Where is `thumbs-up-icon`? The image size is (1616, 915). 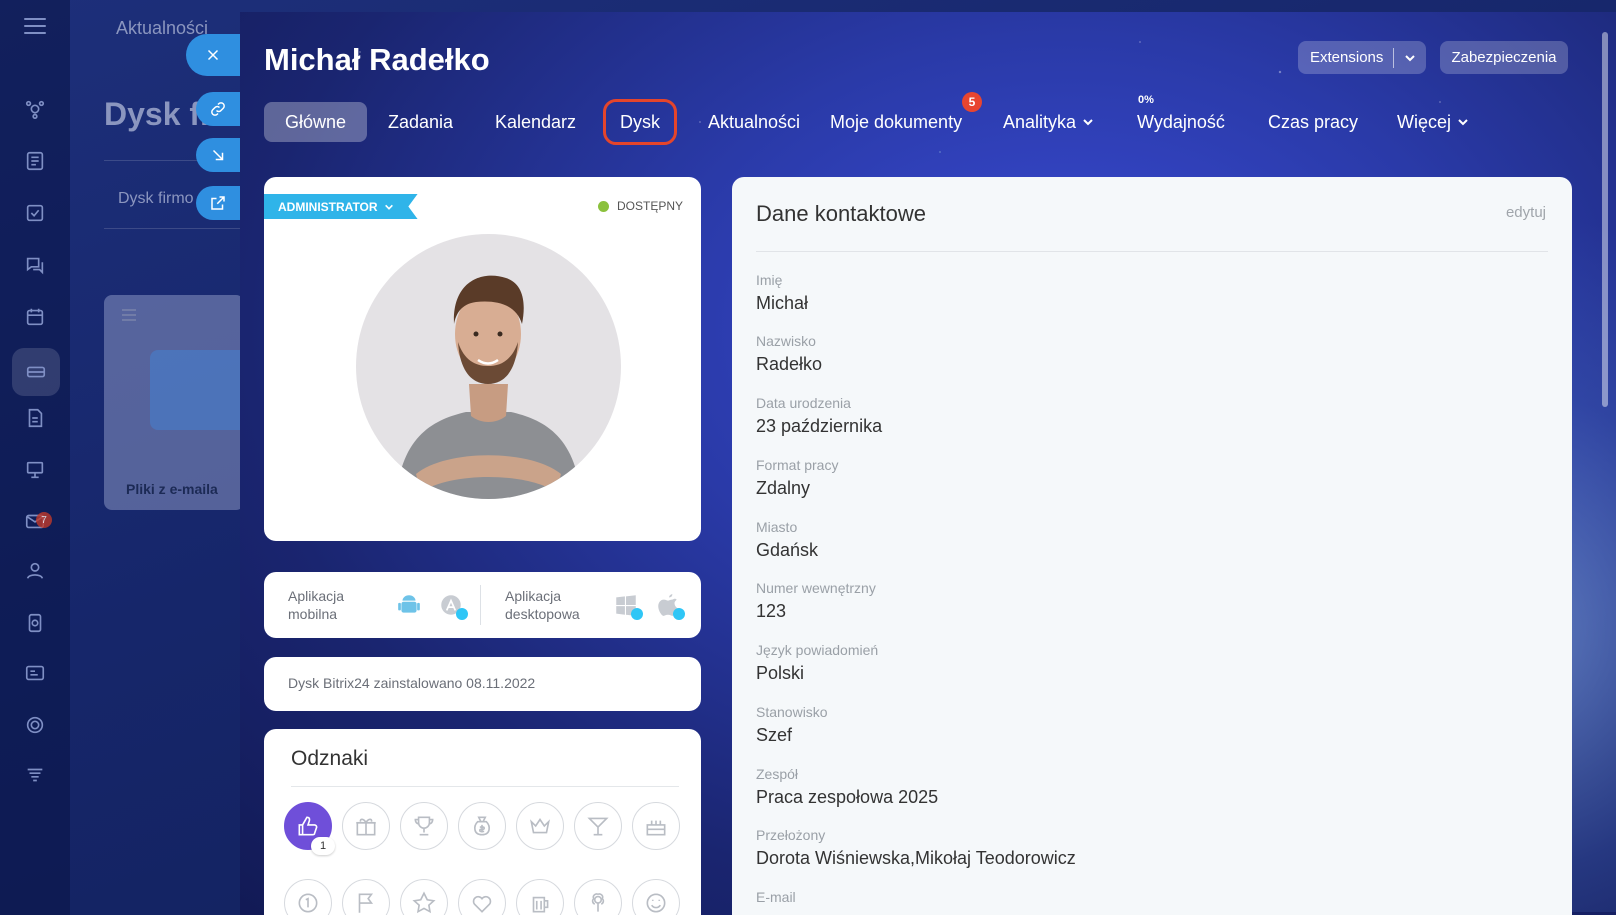
thumbs-up-icon is located at coordinates (308, 826).